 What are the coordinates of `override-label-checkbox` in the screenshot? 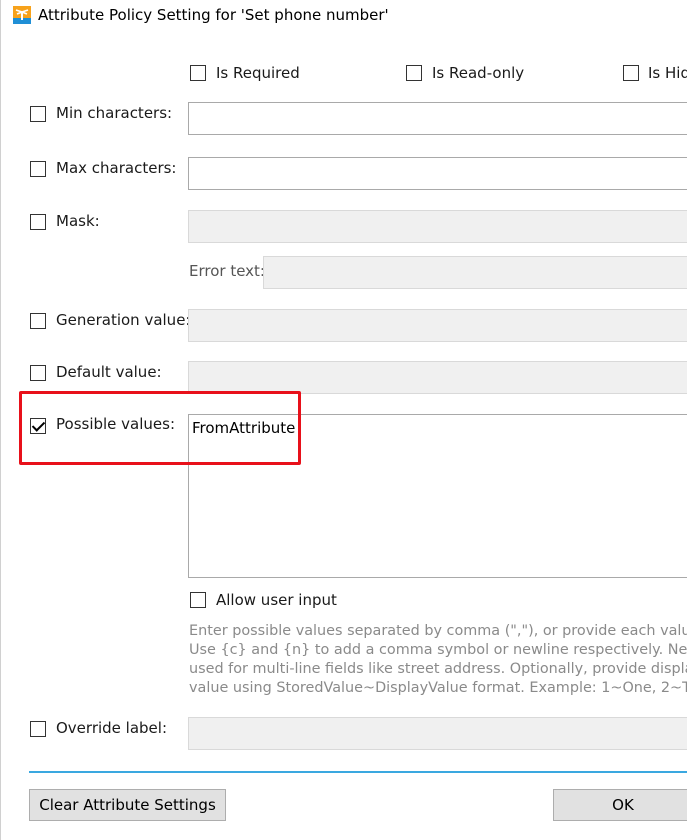 It's located at (38, 729).